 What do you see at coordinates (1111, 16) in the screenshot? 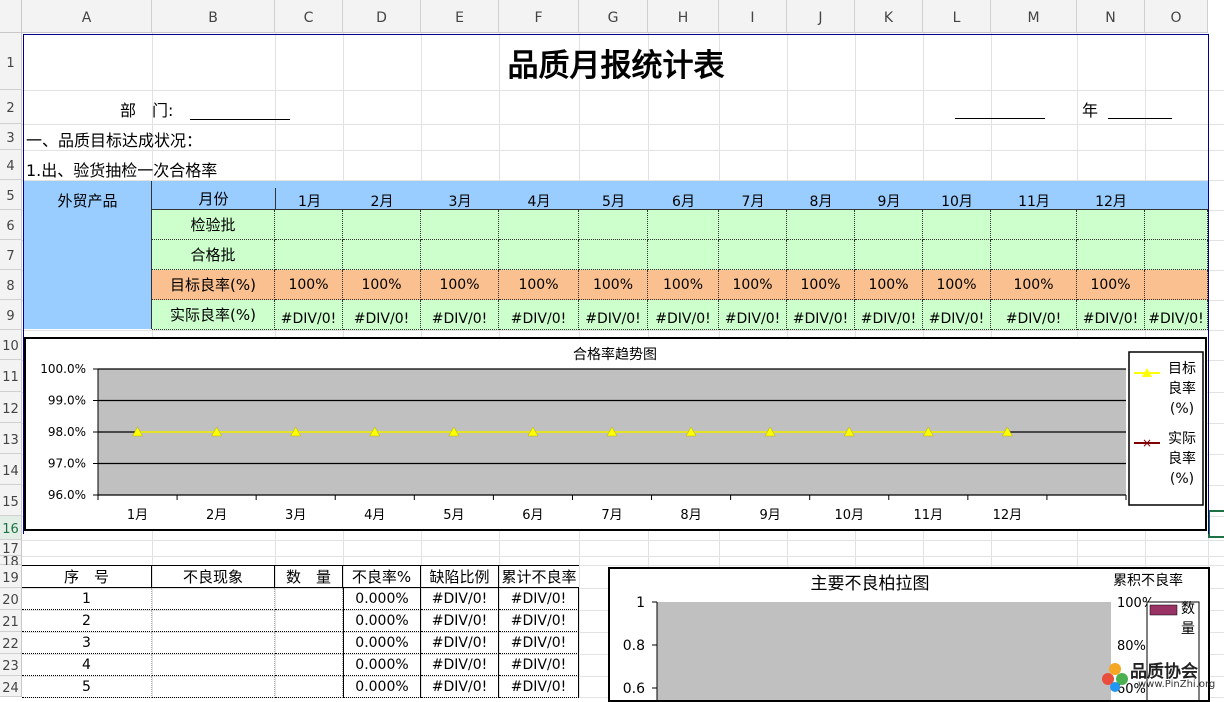
I see `column-header-n: N` at bounding box center [1111, 16].